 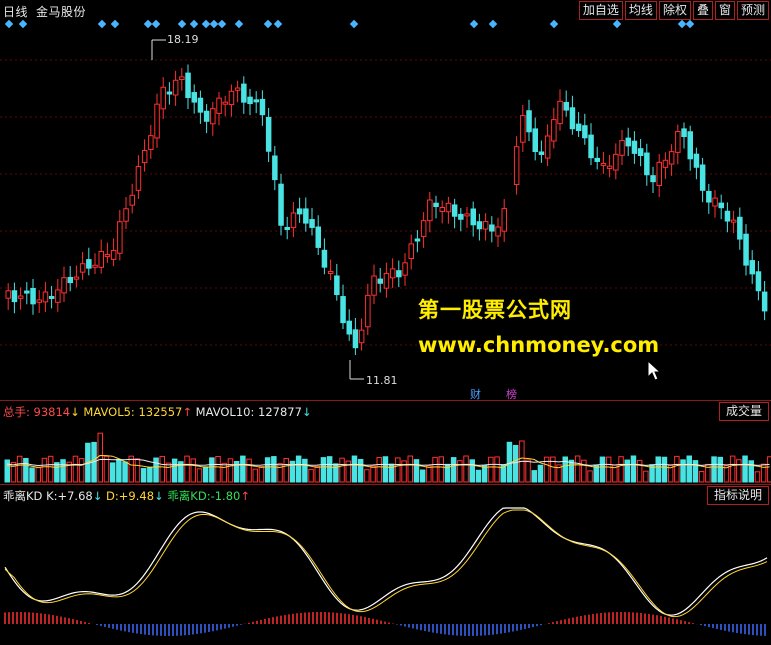 What do you see at coordinates (752, 10) in the screenshot?
I see `forecast-button: 预测` at bounding box center [752, 10].